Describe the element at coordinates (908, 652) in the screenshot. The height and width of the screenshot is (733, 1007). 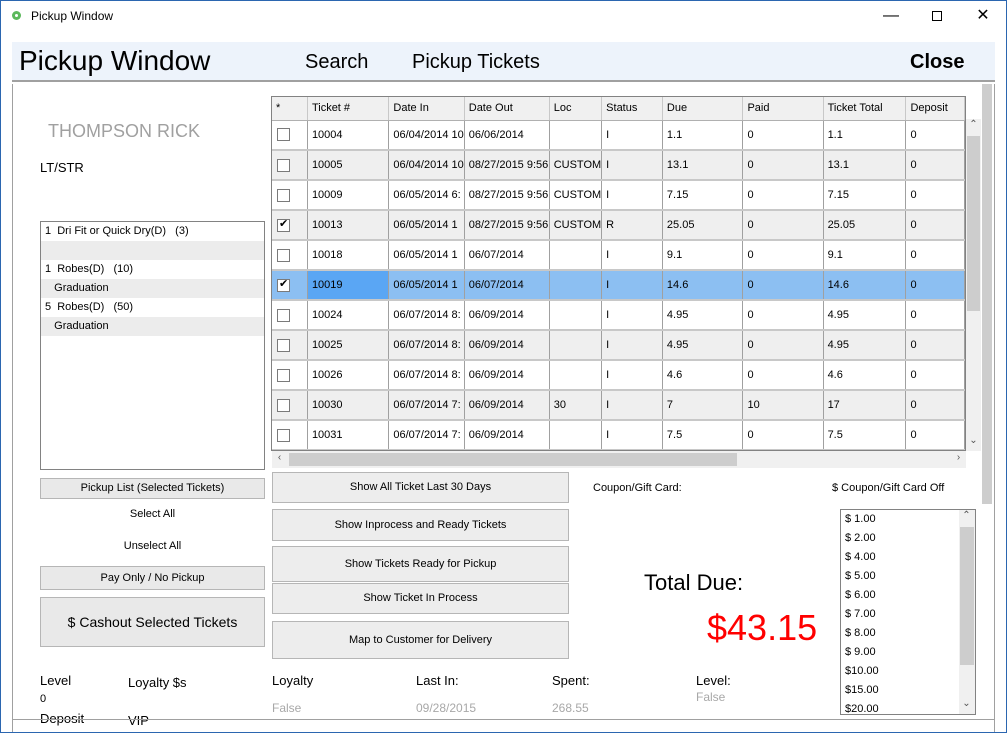
I see `coupon-option: $ 9.00` at that location.